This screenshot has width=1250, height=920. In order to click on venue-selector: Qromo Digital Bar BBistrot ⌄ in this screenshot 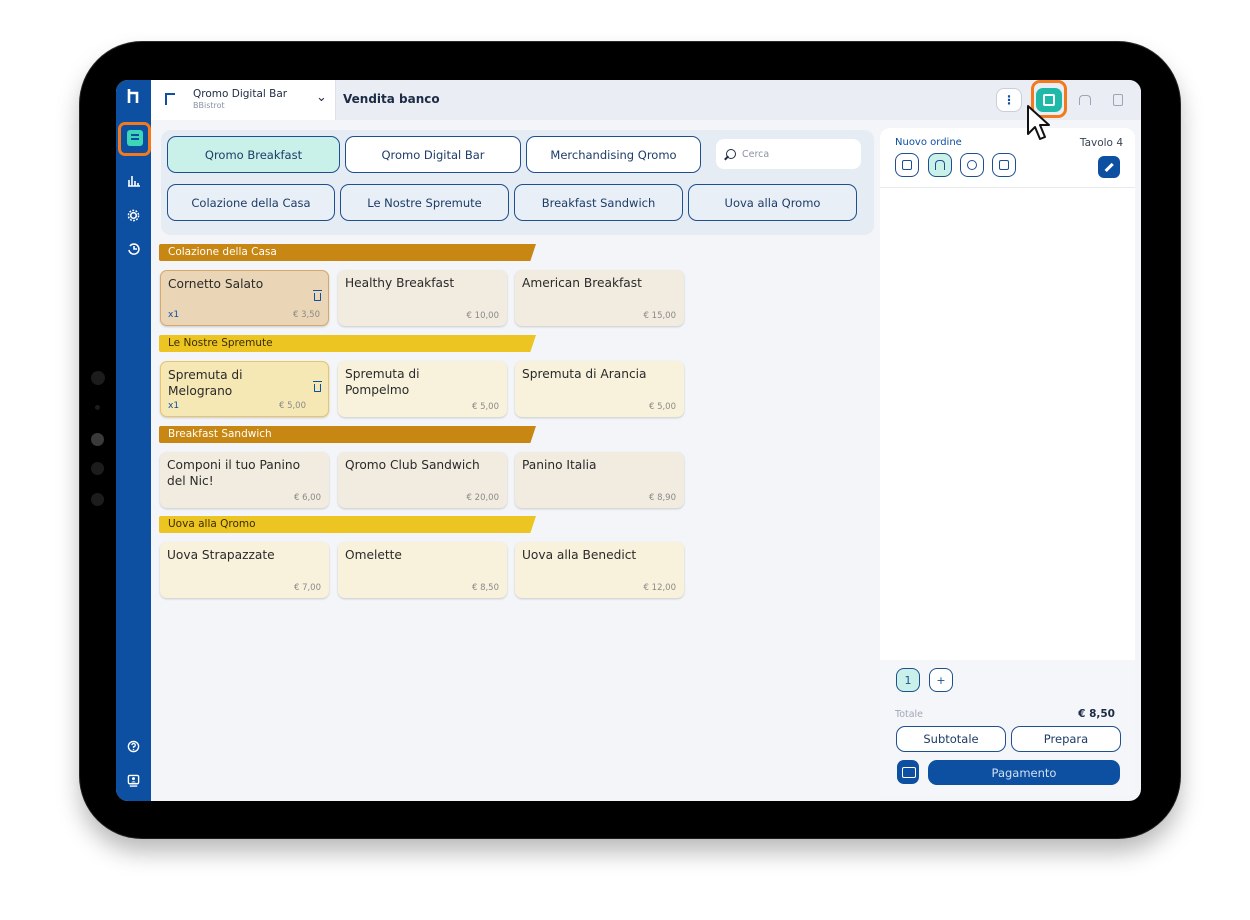, I will do `click(243, 100)`.